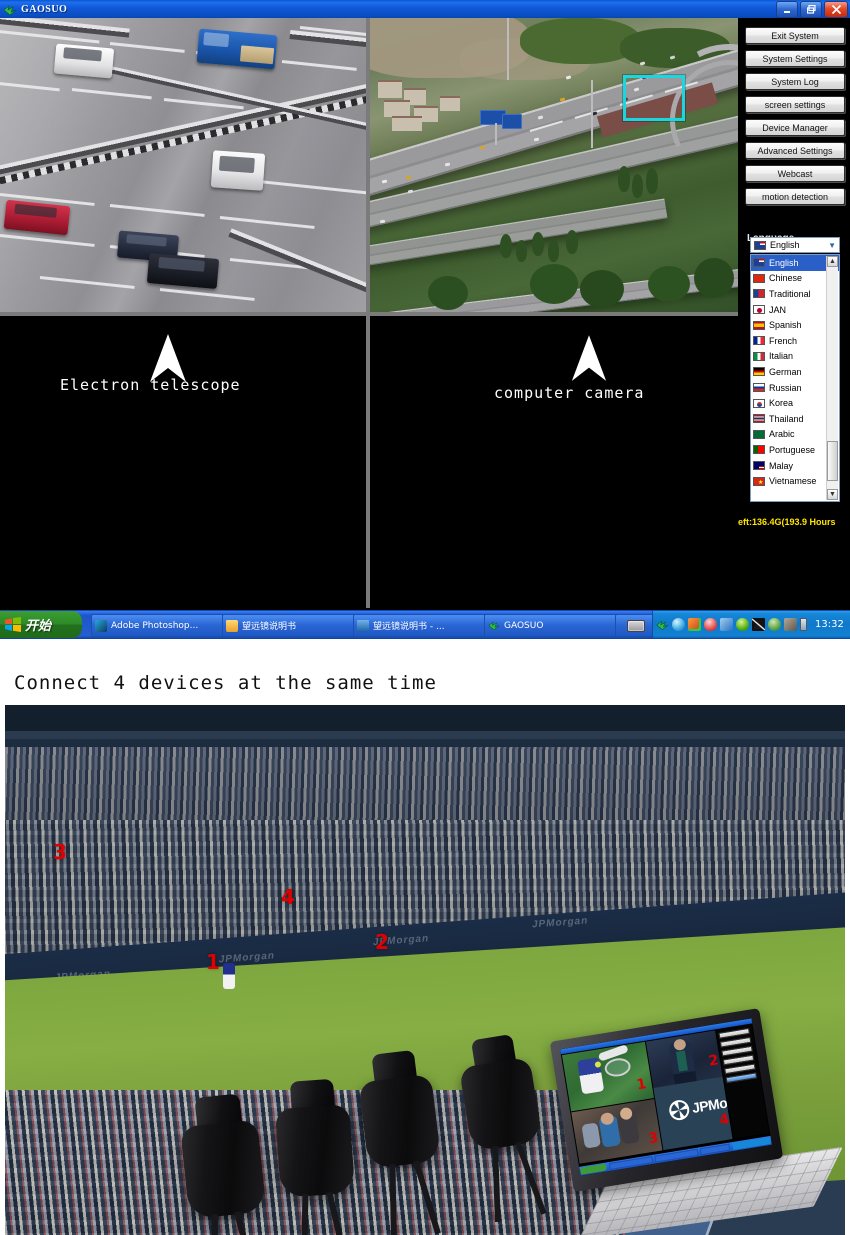 This screenshot has height=1235, width=850. Describe the element at coordinates (759, 294) in the screenshot. I see `flag-tw-icon` at that location.